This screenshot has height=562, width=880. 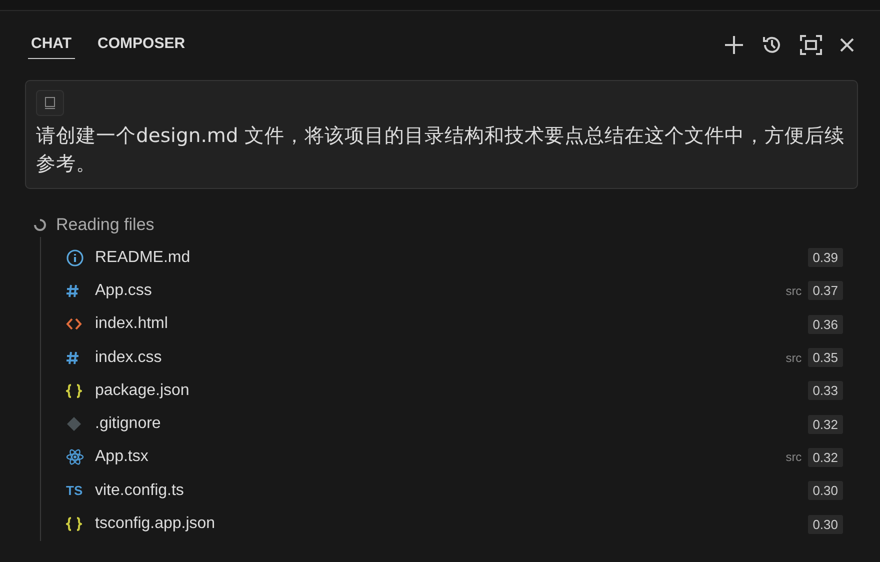 What do you see at coordinates (825, 258) in the screenshot?
I see `score-badge: 0.39` at bounding box center [825, 258].